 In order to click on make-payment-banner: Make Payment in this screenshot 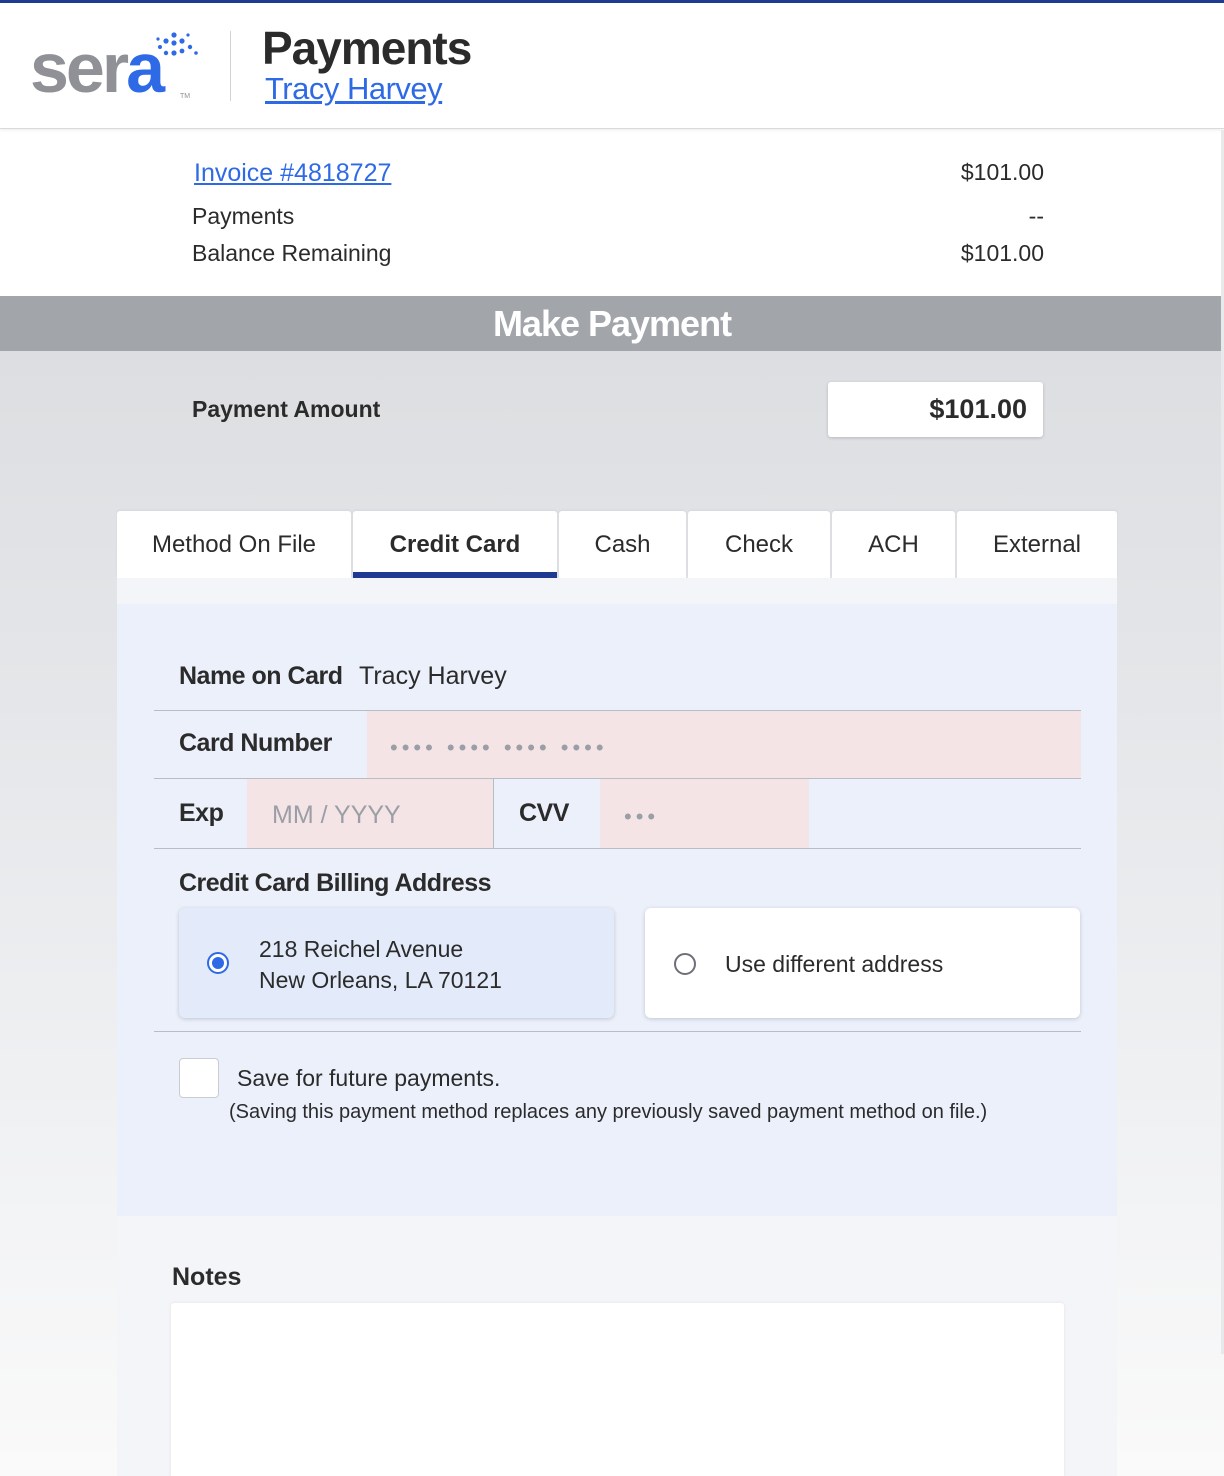, I will do `click(612, 323)`.